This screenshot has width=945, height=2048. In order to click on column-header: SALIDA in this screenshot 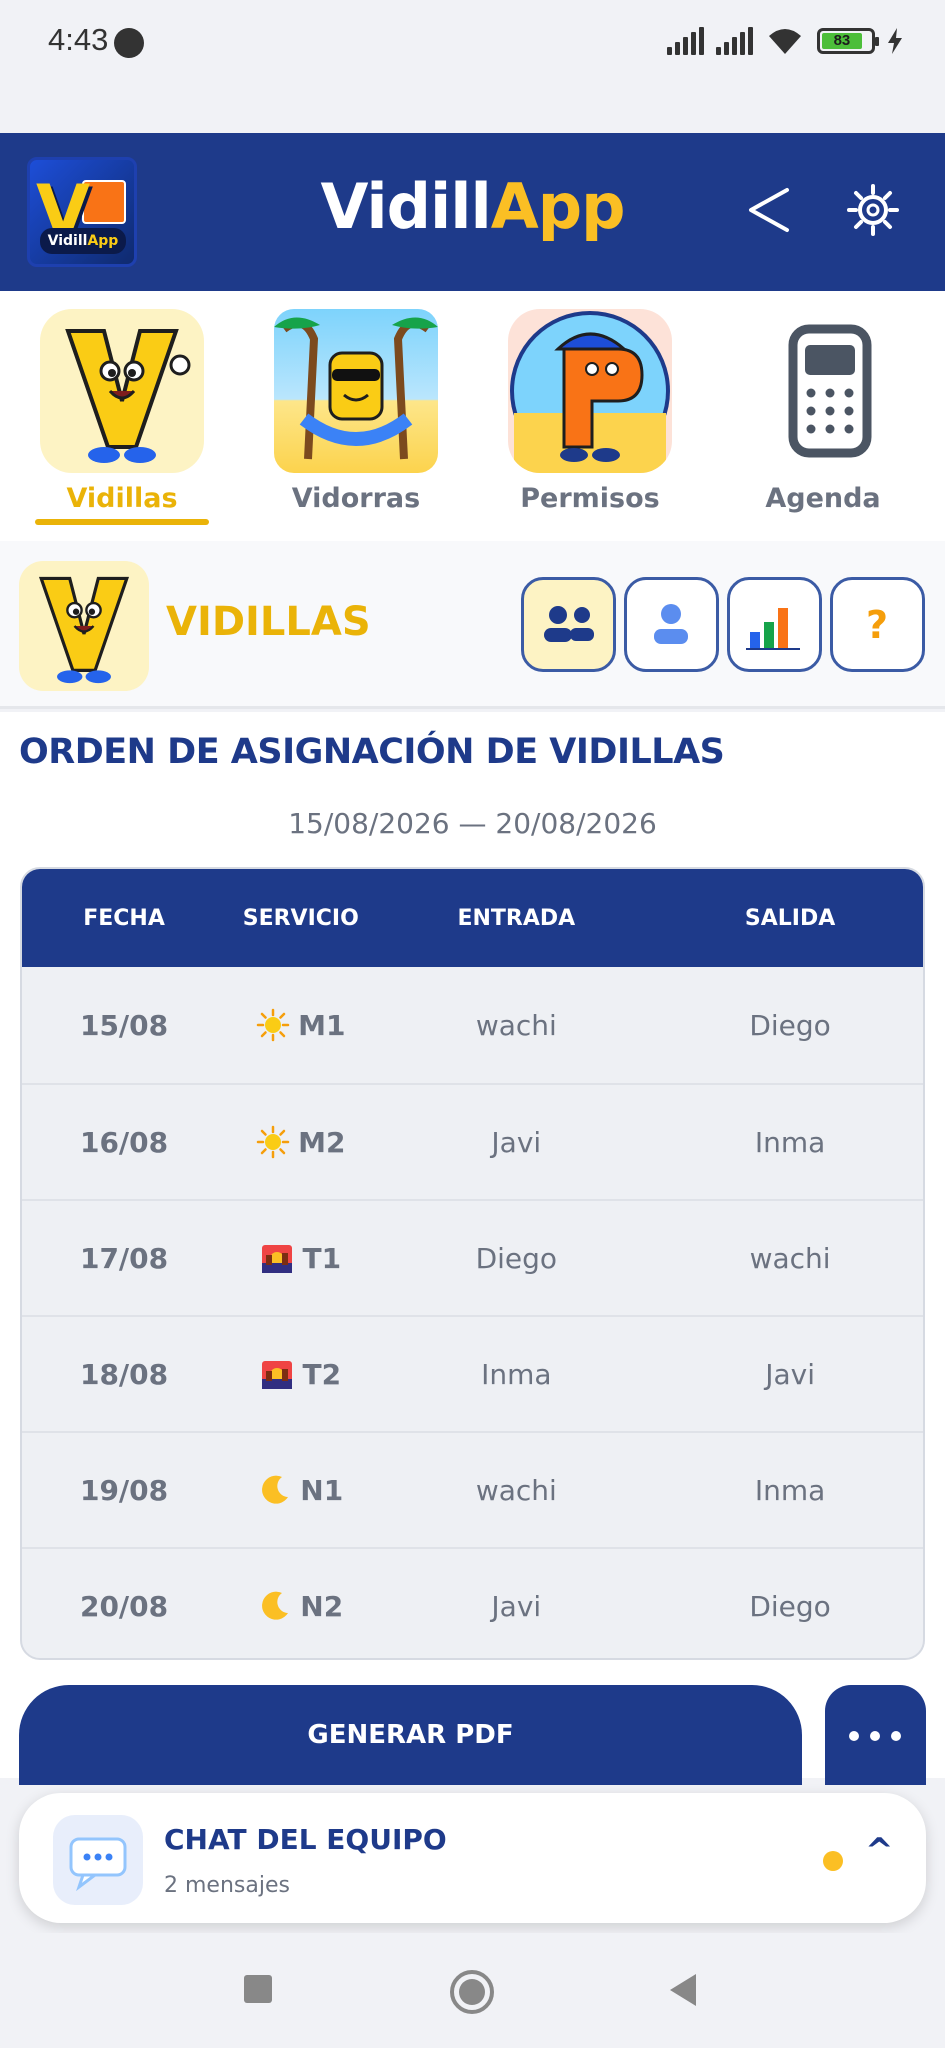, I will do `click(790, 918)`.